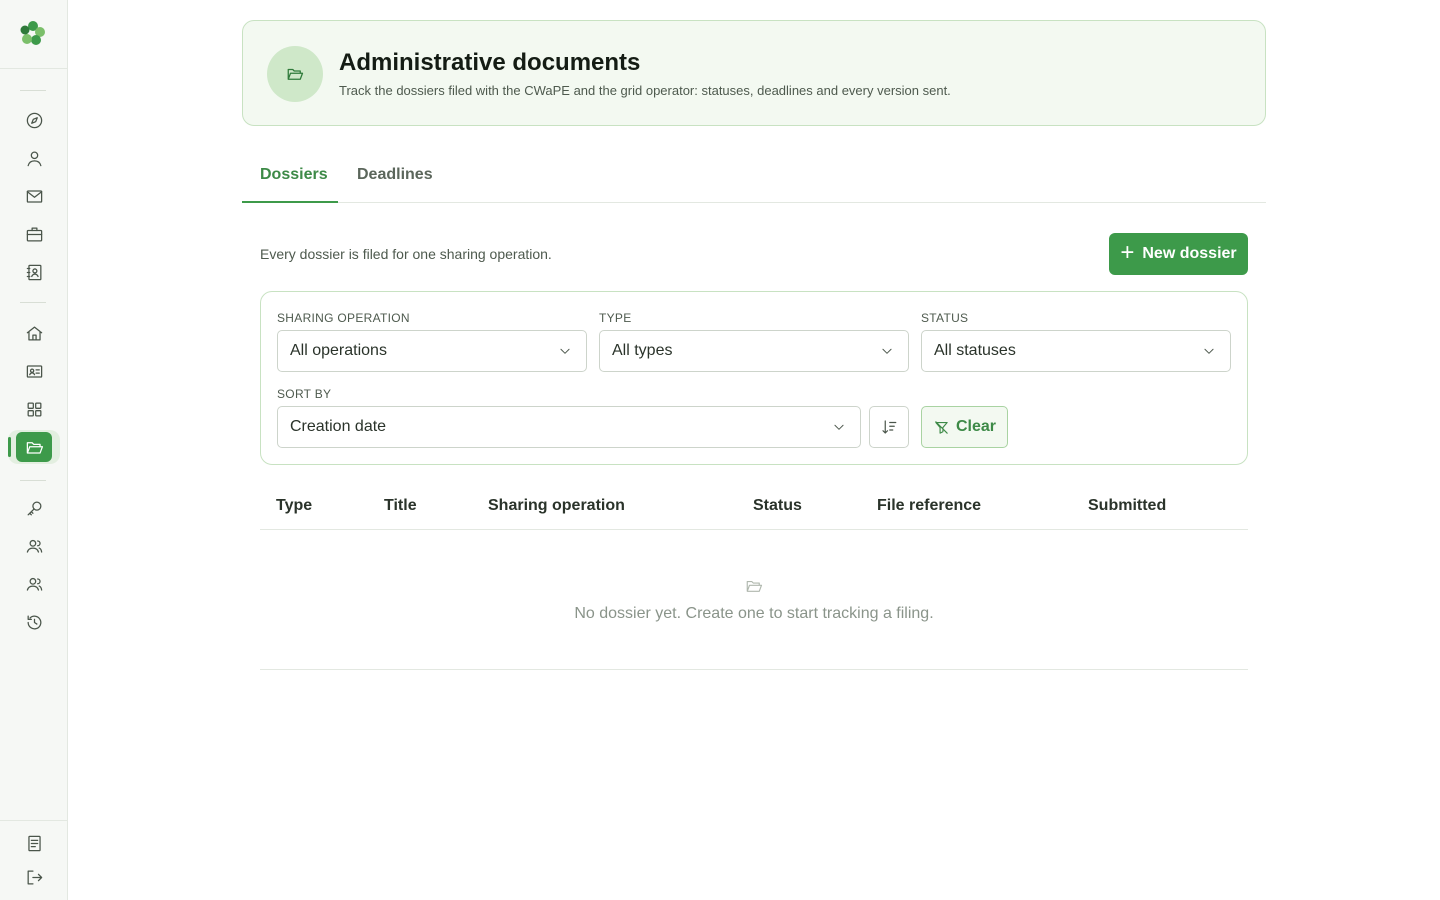 The height and width of the screenshot is (900, 1440). Describe the element at coordinates (1127, 506) in the screenshot. I see `column-submitted: Submitted` at that location.